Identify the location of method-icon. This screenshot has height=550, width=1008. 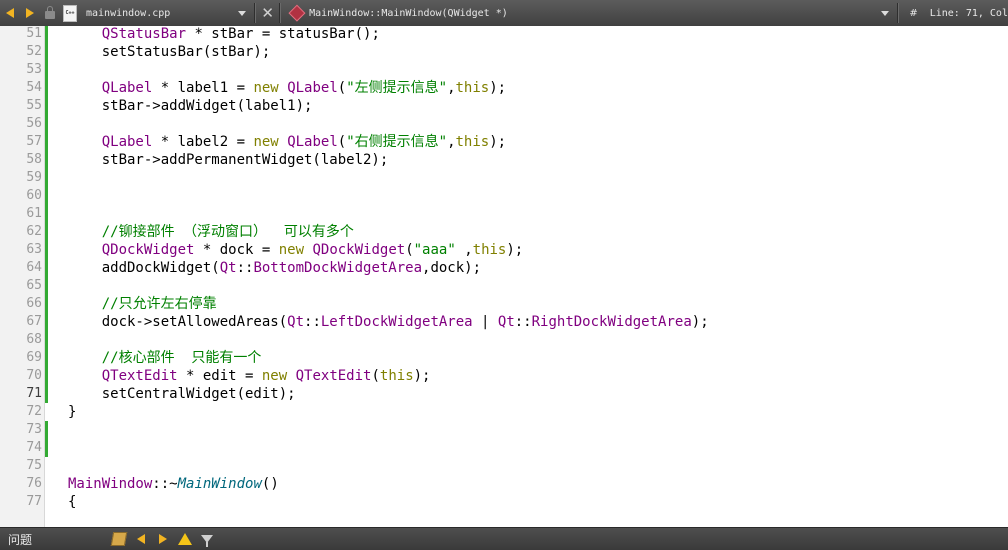
(297, 13).